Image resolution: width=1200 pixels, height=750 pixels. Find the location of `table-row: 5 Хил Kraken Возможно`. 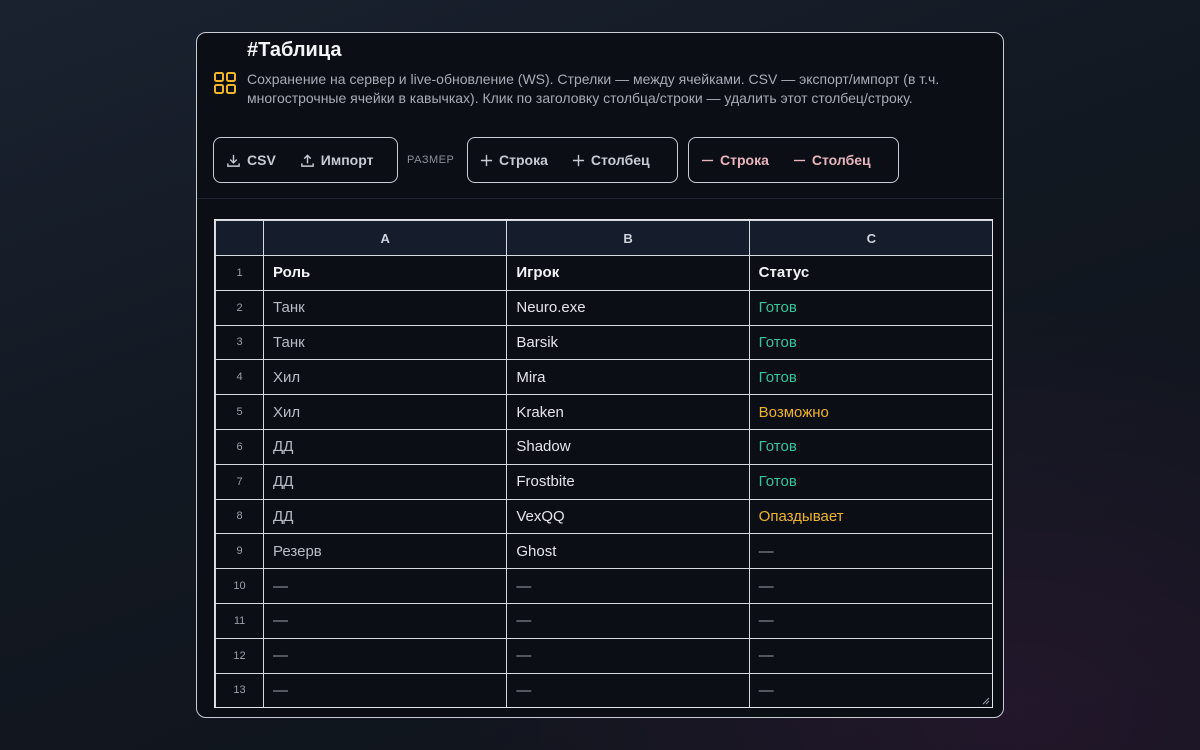

table-row: 5 Хил Kraken Возможно is located at coordinates (603, 412).